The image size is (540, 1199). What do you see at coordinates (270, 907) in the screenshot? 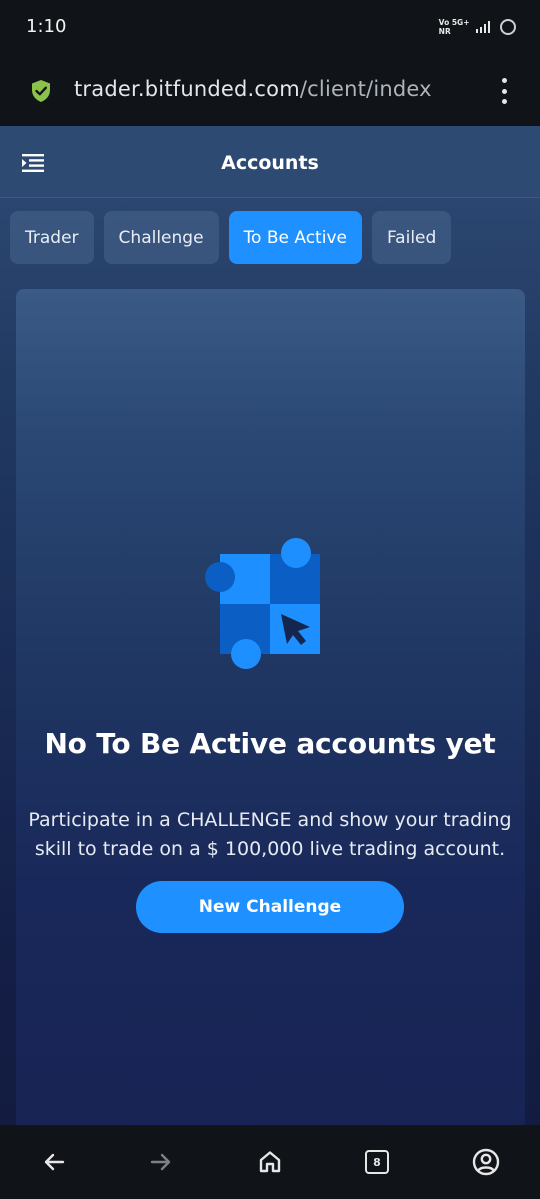
I see `new-challenge-button: New Challenge` at bounding box center [270, 907].